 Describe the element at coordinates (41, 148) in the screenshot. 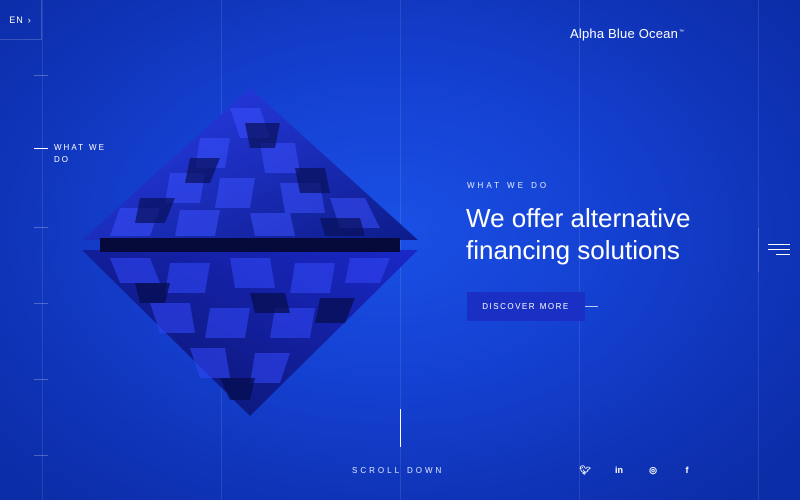

I see `section-indicator-dash` at that location.